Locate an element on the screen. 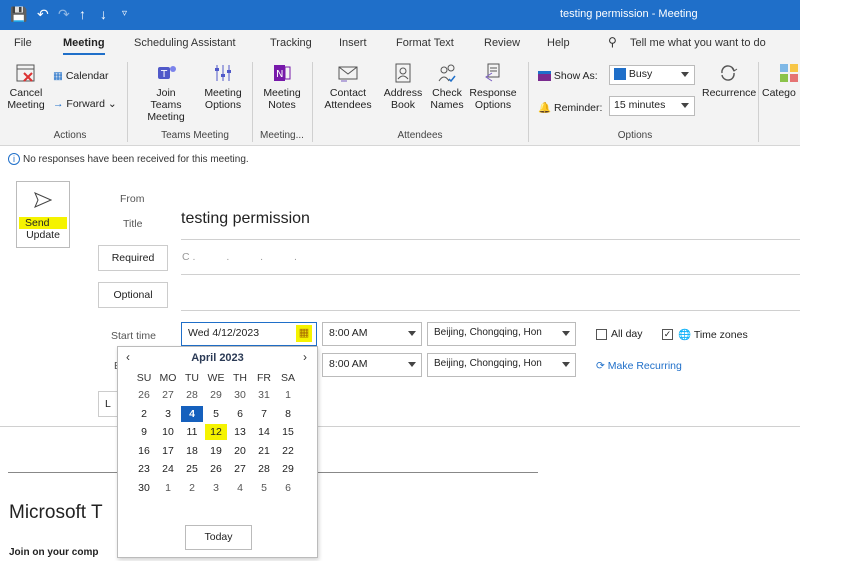 The height and width of the screenshot is (561, 847). undo-icon: ↶ is located at coordinates (43, 14).